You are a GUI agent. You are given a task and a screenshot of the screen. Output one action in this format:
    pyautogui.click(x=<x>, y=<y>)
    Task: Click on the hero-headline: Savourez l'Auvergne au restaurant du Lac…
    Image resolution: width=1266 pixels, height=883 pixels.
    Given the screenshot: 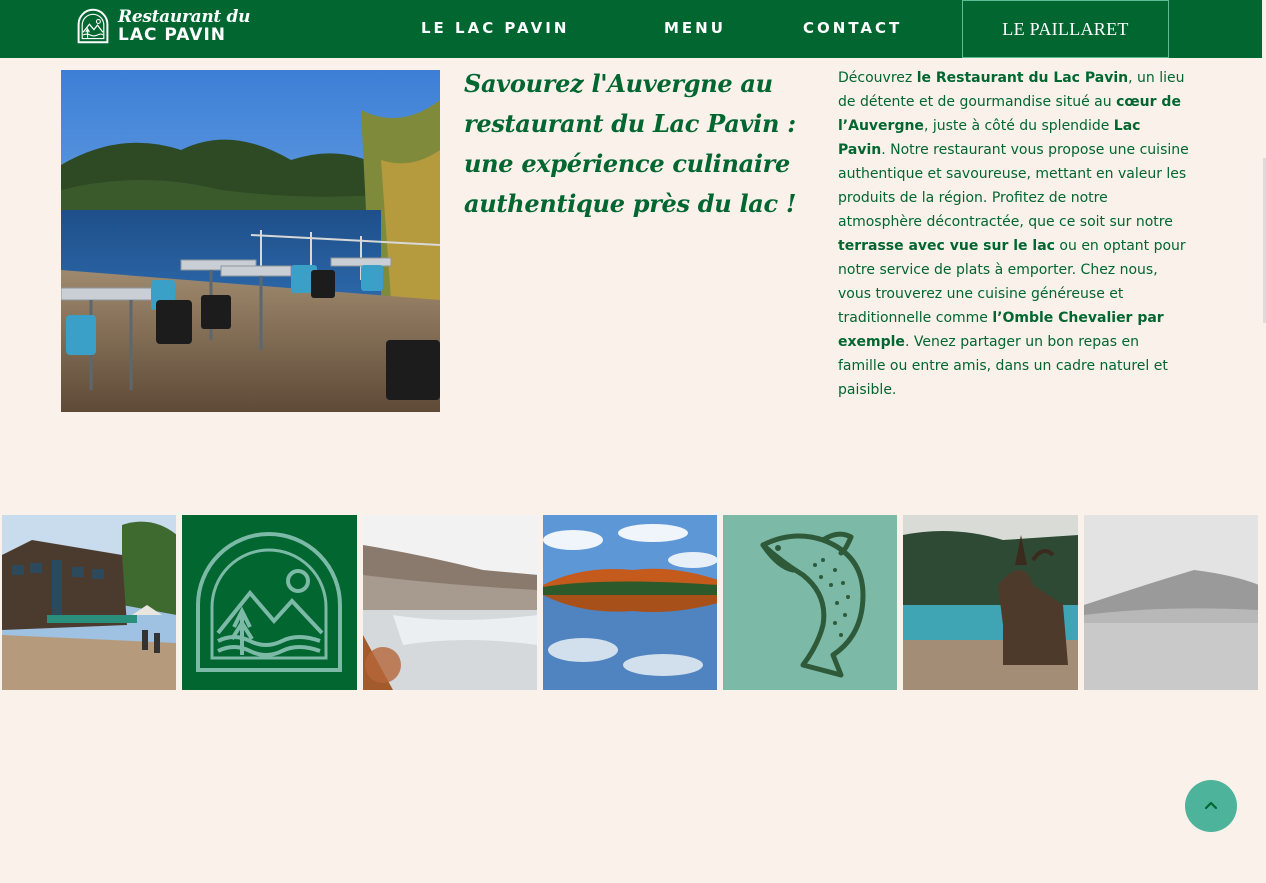 What is the action you would take?
    pyautogui.click(x=630, y=143)
    